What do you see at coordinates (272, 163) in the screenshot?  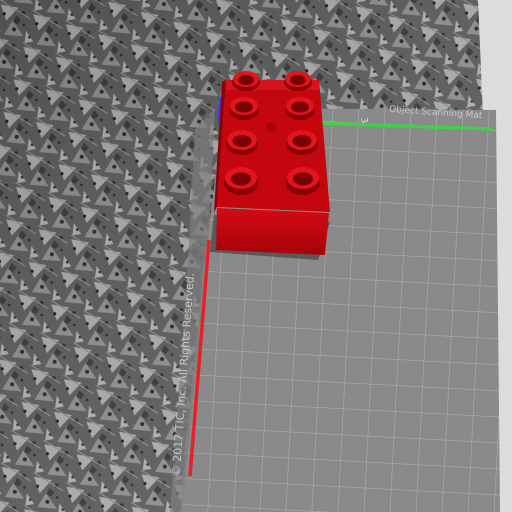 I see `red-duplo-brick` at bounding box center [272, 163].